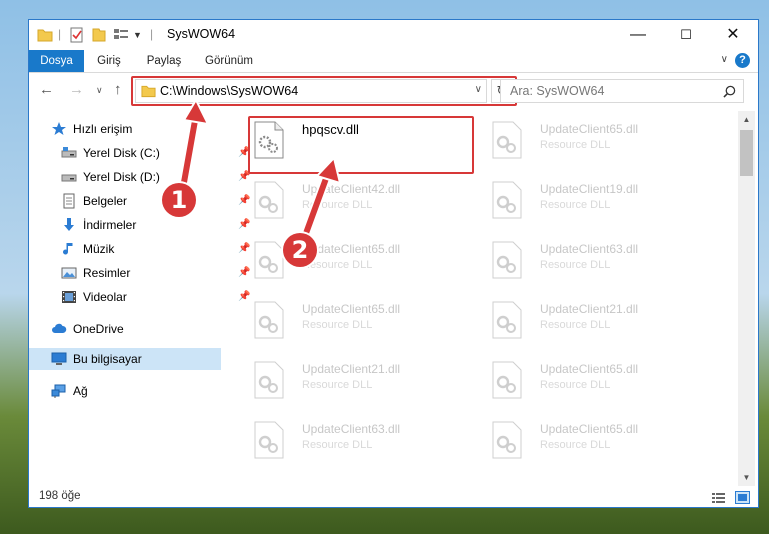 The height and width of the screenshot is (534, 769). I want to click on address-highlight-box, so click(324, 91).